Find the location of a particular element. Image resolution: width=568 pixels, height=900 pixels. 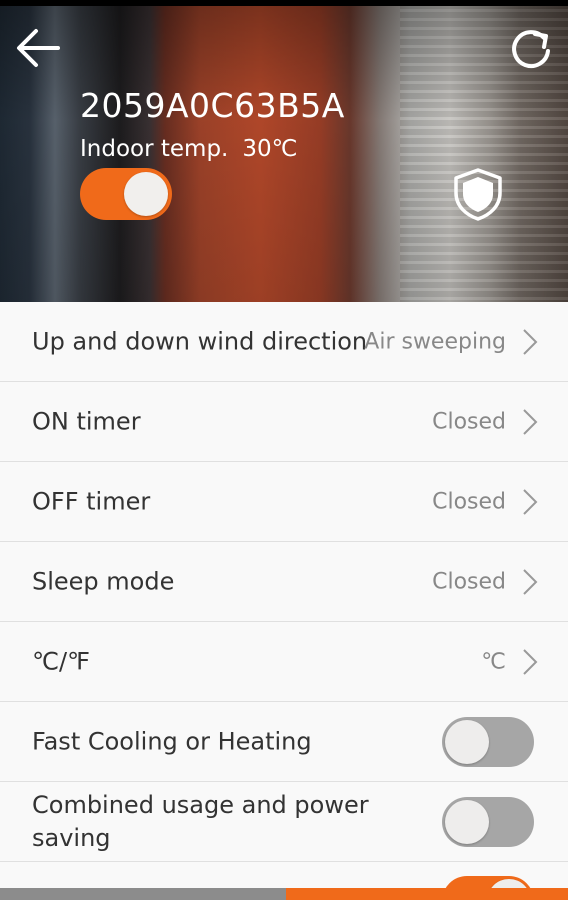

setting-row-combined-usage: Combined usage and power saving is located at coordinates (284, 822).